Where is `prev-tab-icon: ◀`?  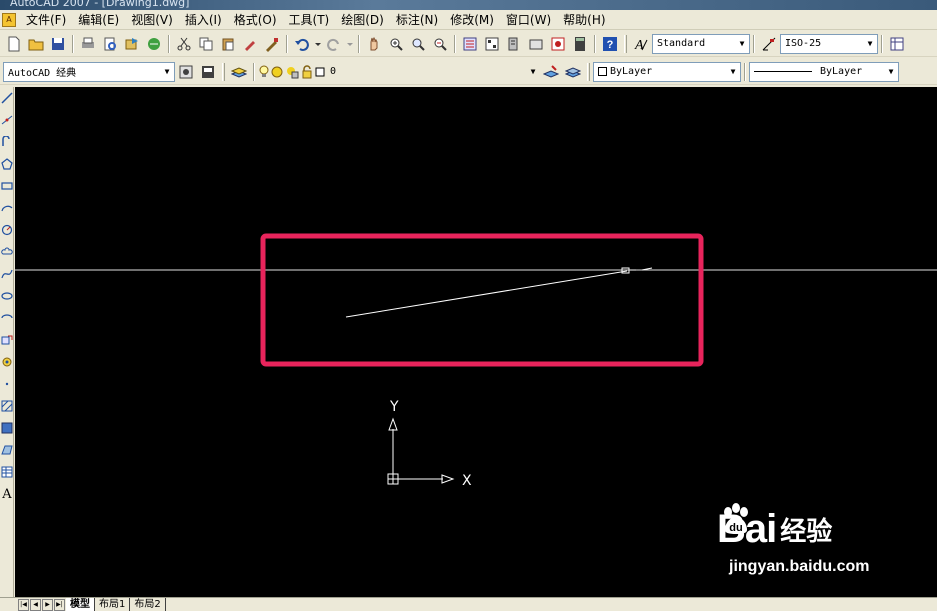
prev-tab-icon: ◀ is located at coordinates (35, 604).